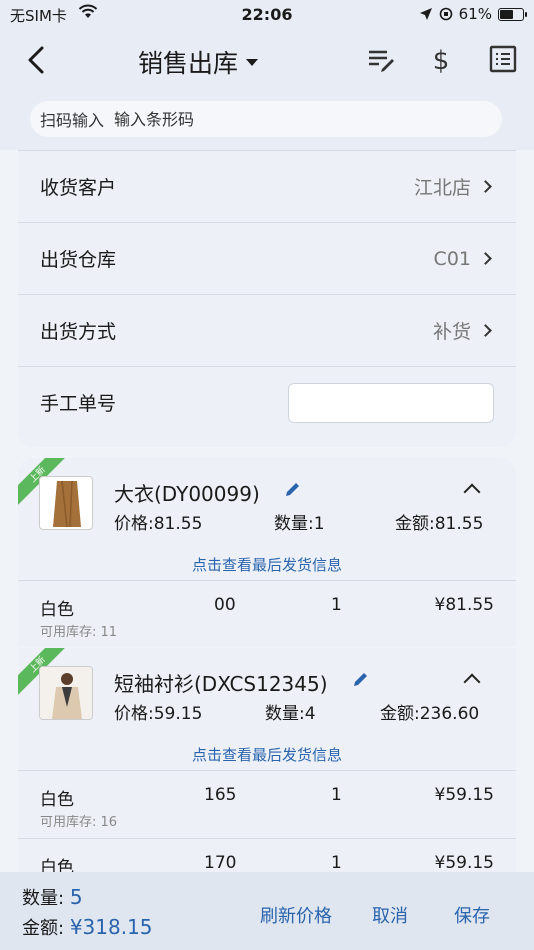 The width and height of the screenshot is (534, 950). I want to click on method-row: 出货方式 补货, so click(267, 330).